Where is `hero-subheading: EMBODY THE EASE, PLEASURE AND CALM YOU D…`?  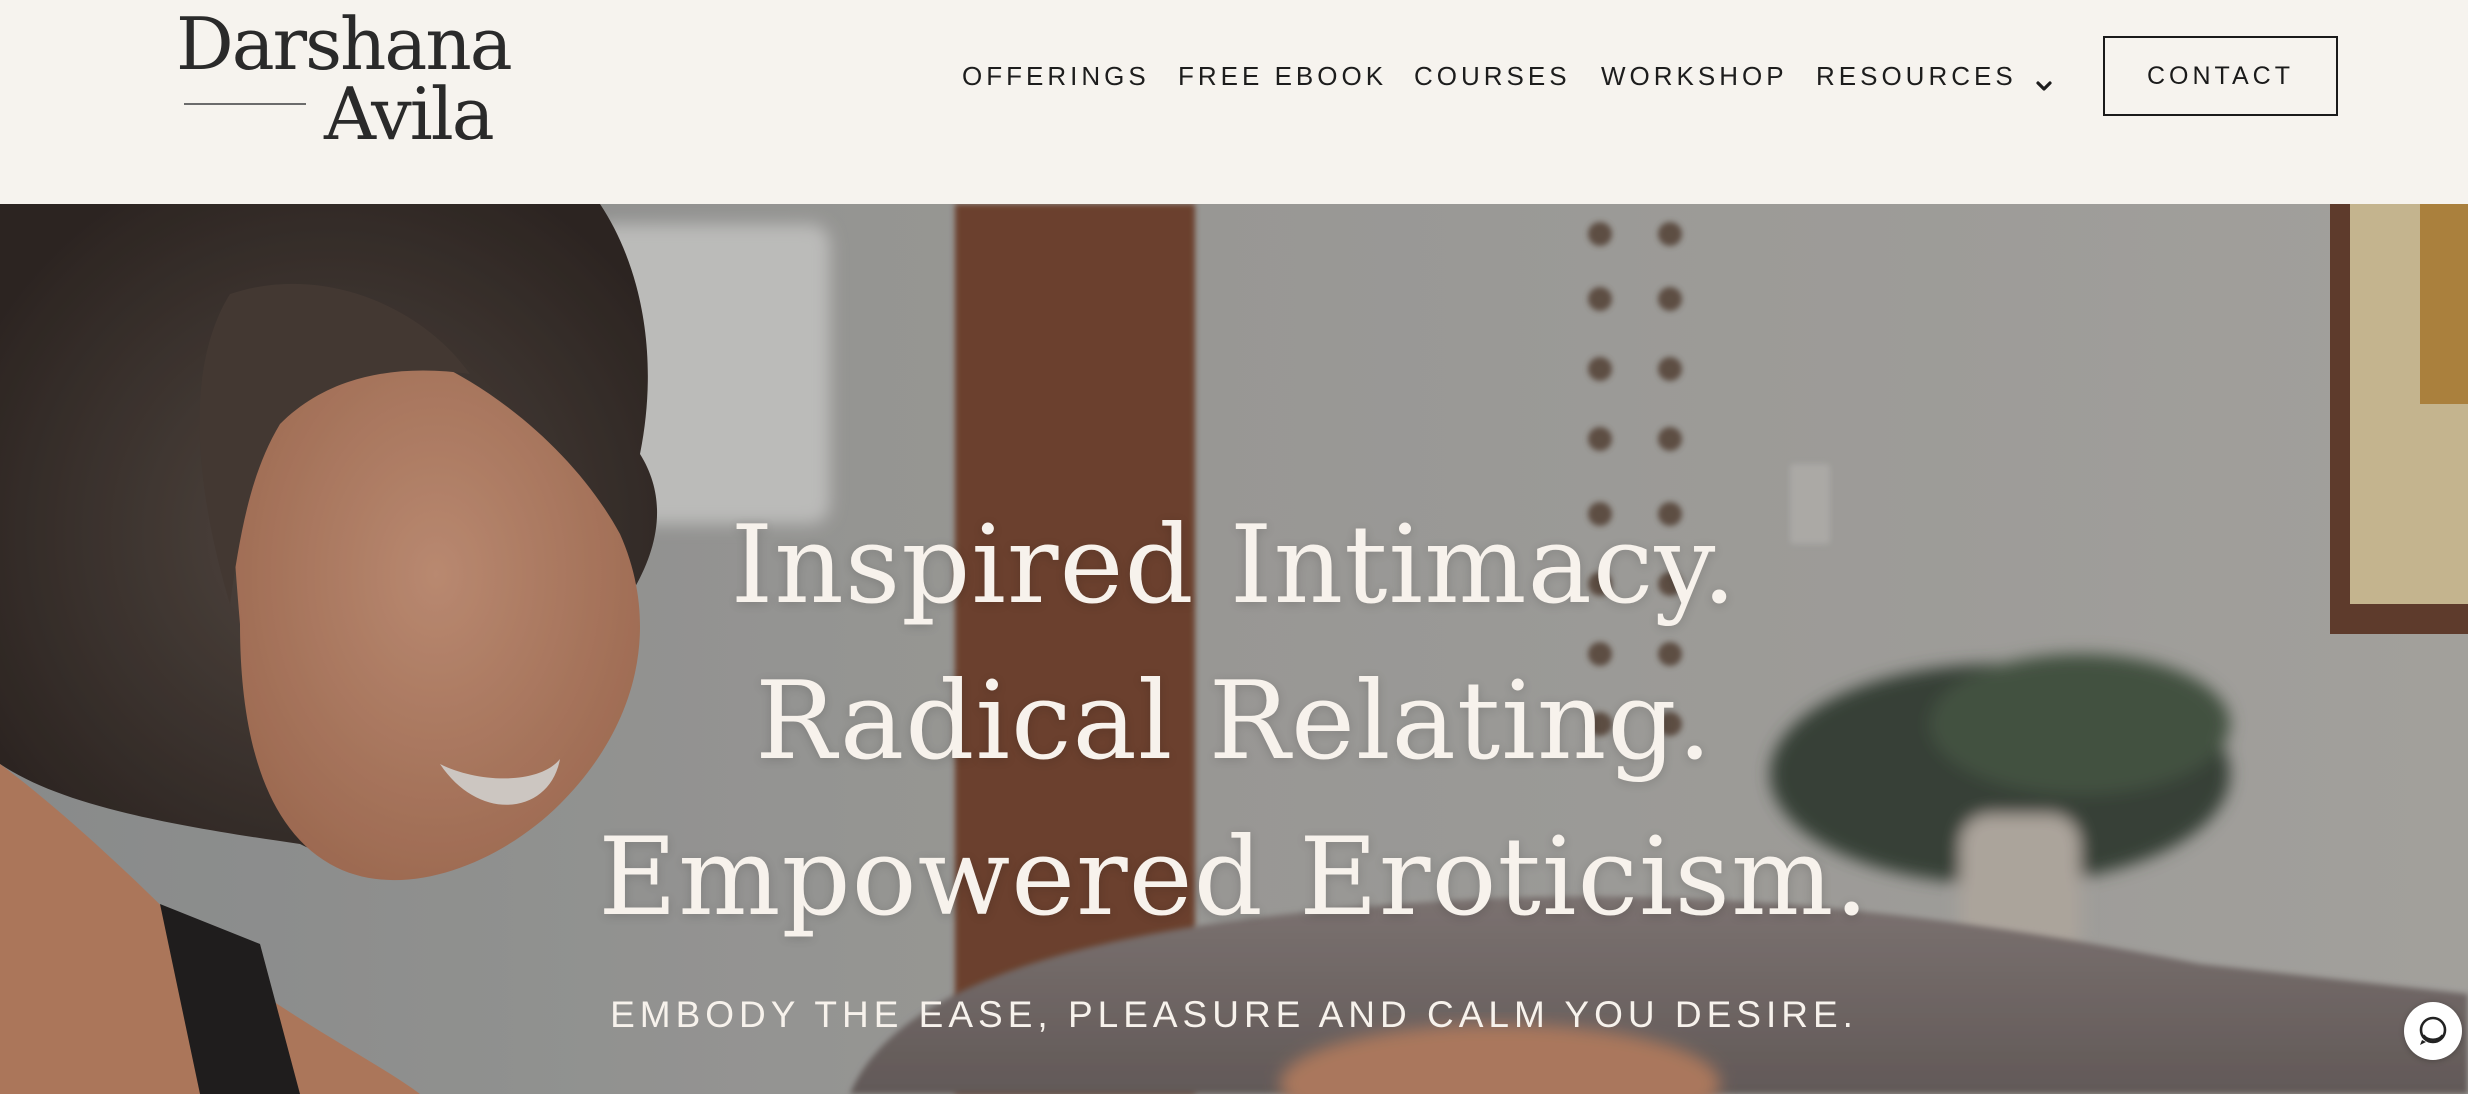 hero-subheading: EMBODY THE EASE, PLEASURE AND CALM YOU D… is located at coordinates (1234, 1014).